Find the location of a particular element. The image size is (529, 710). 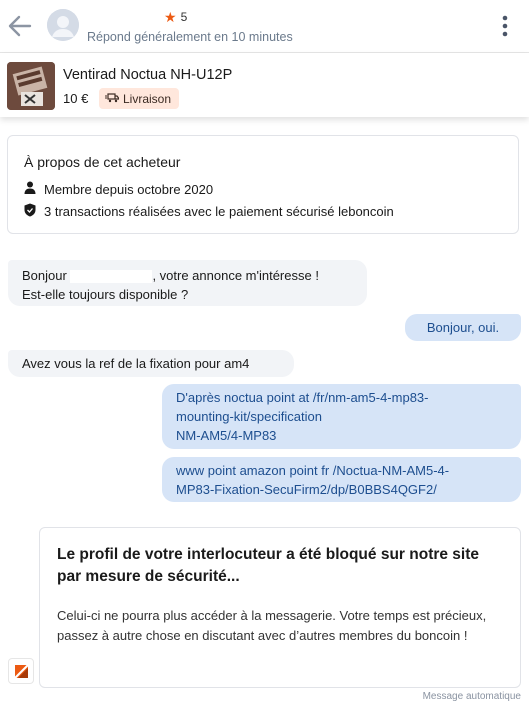

delivery-label: Livraison is located at coordinates (147, 98).